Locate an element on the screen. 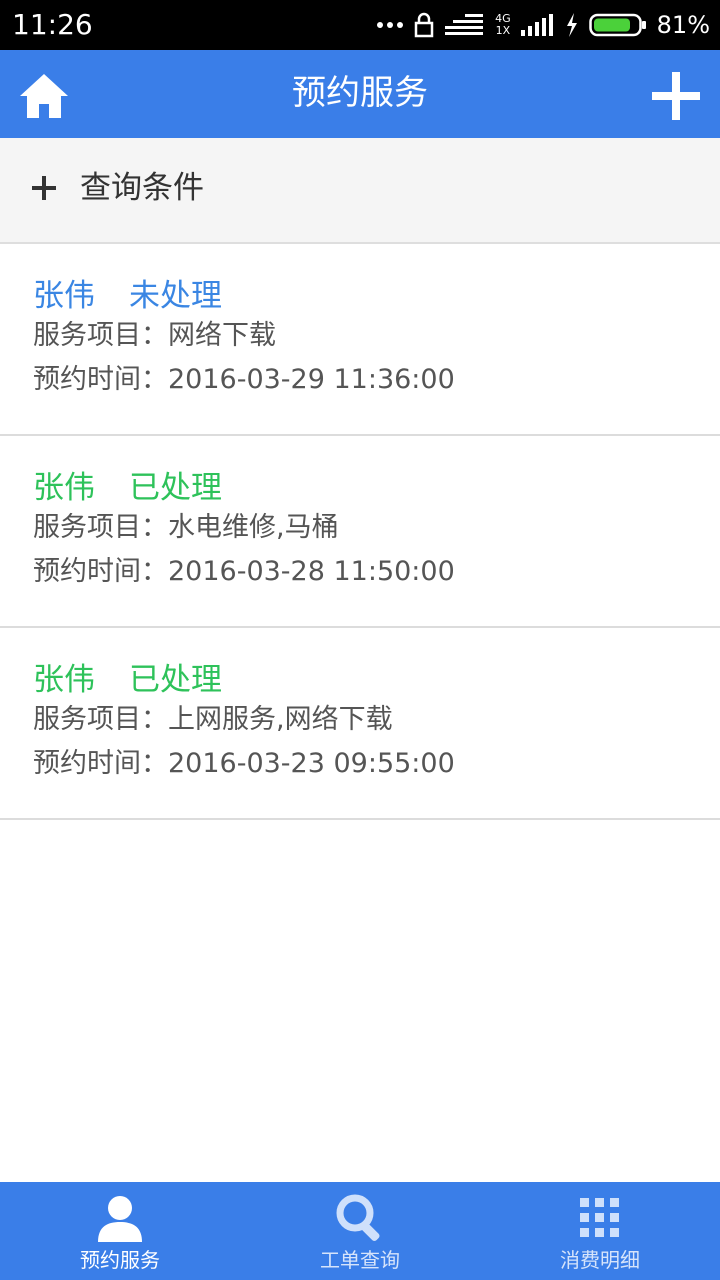 Image resolution: width=720 pixels, height=1280 pixels. network-type: 4G 1X is located at coordinates (503, 25).